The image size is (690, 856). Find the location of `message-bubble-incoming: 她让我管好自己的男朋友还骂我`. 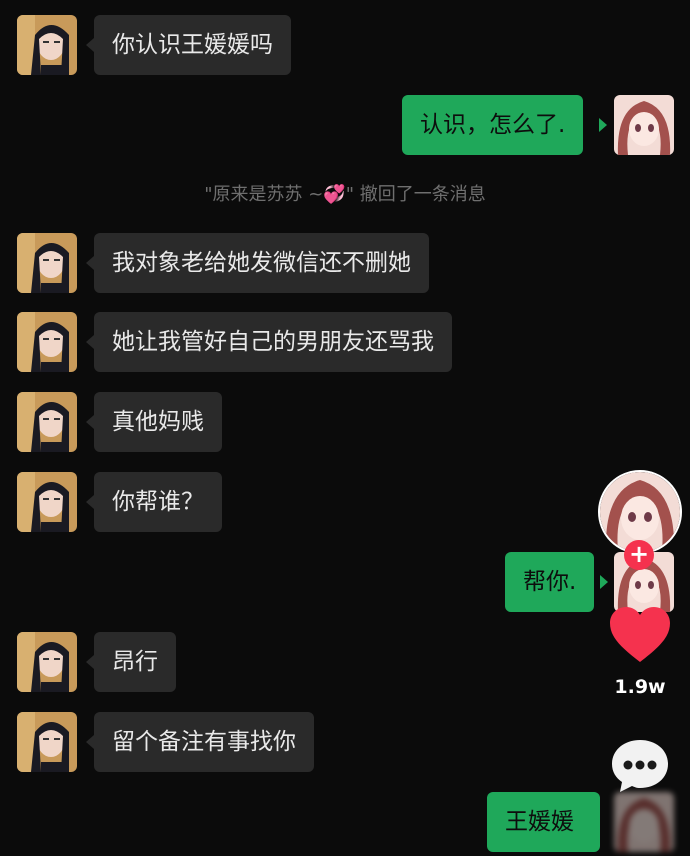

message-bubble-incoming: 她让我管好自己的男朋友还骂我 is located at coordinates (273, 342).